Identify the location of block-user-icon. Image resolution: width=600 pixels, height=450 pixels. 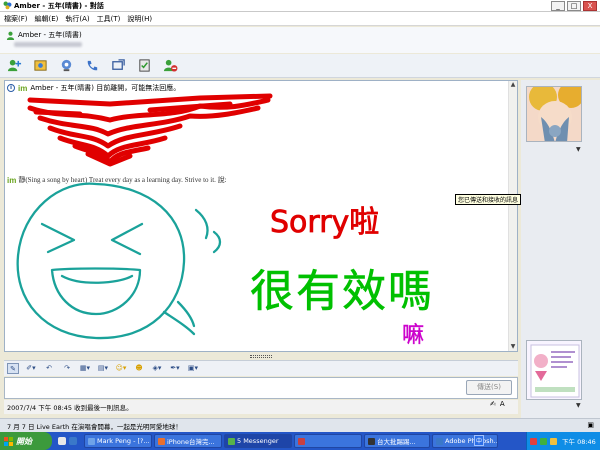
(170, 65).